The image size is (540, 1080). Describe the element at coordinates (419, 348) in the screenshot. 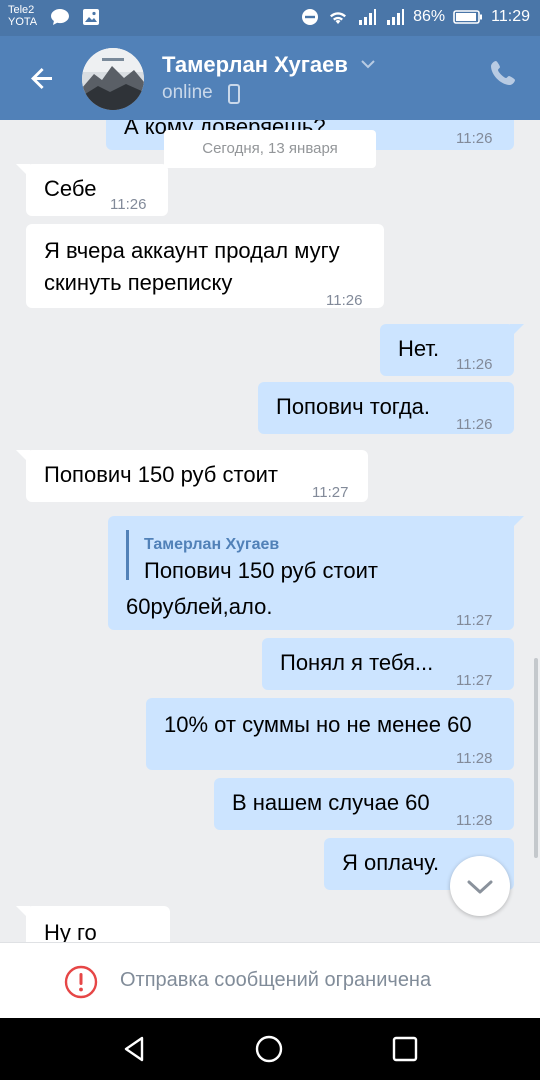

I see `message-text: Нет.` at that location.